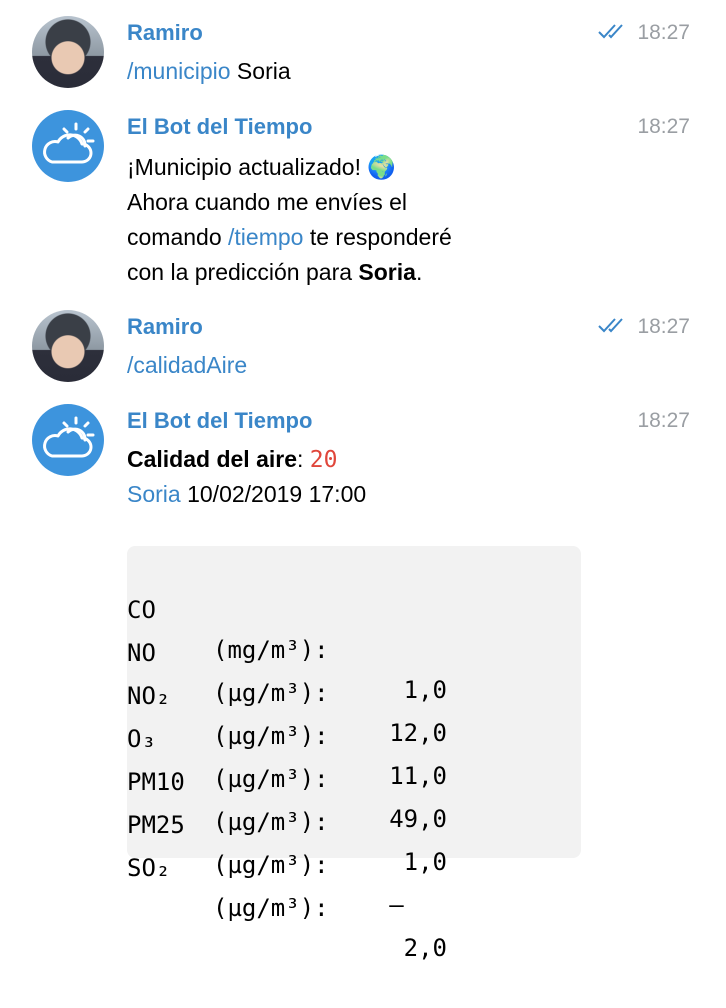  Describe the element at coordinates (273, 494) in the screenshot. I see `measurement-datetime: 10/02/2019 17:00` at that location.